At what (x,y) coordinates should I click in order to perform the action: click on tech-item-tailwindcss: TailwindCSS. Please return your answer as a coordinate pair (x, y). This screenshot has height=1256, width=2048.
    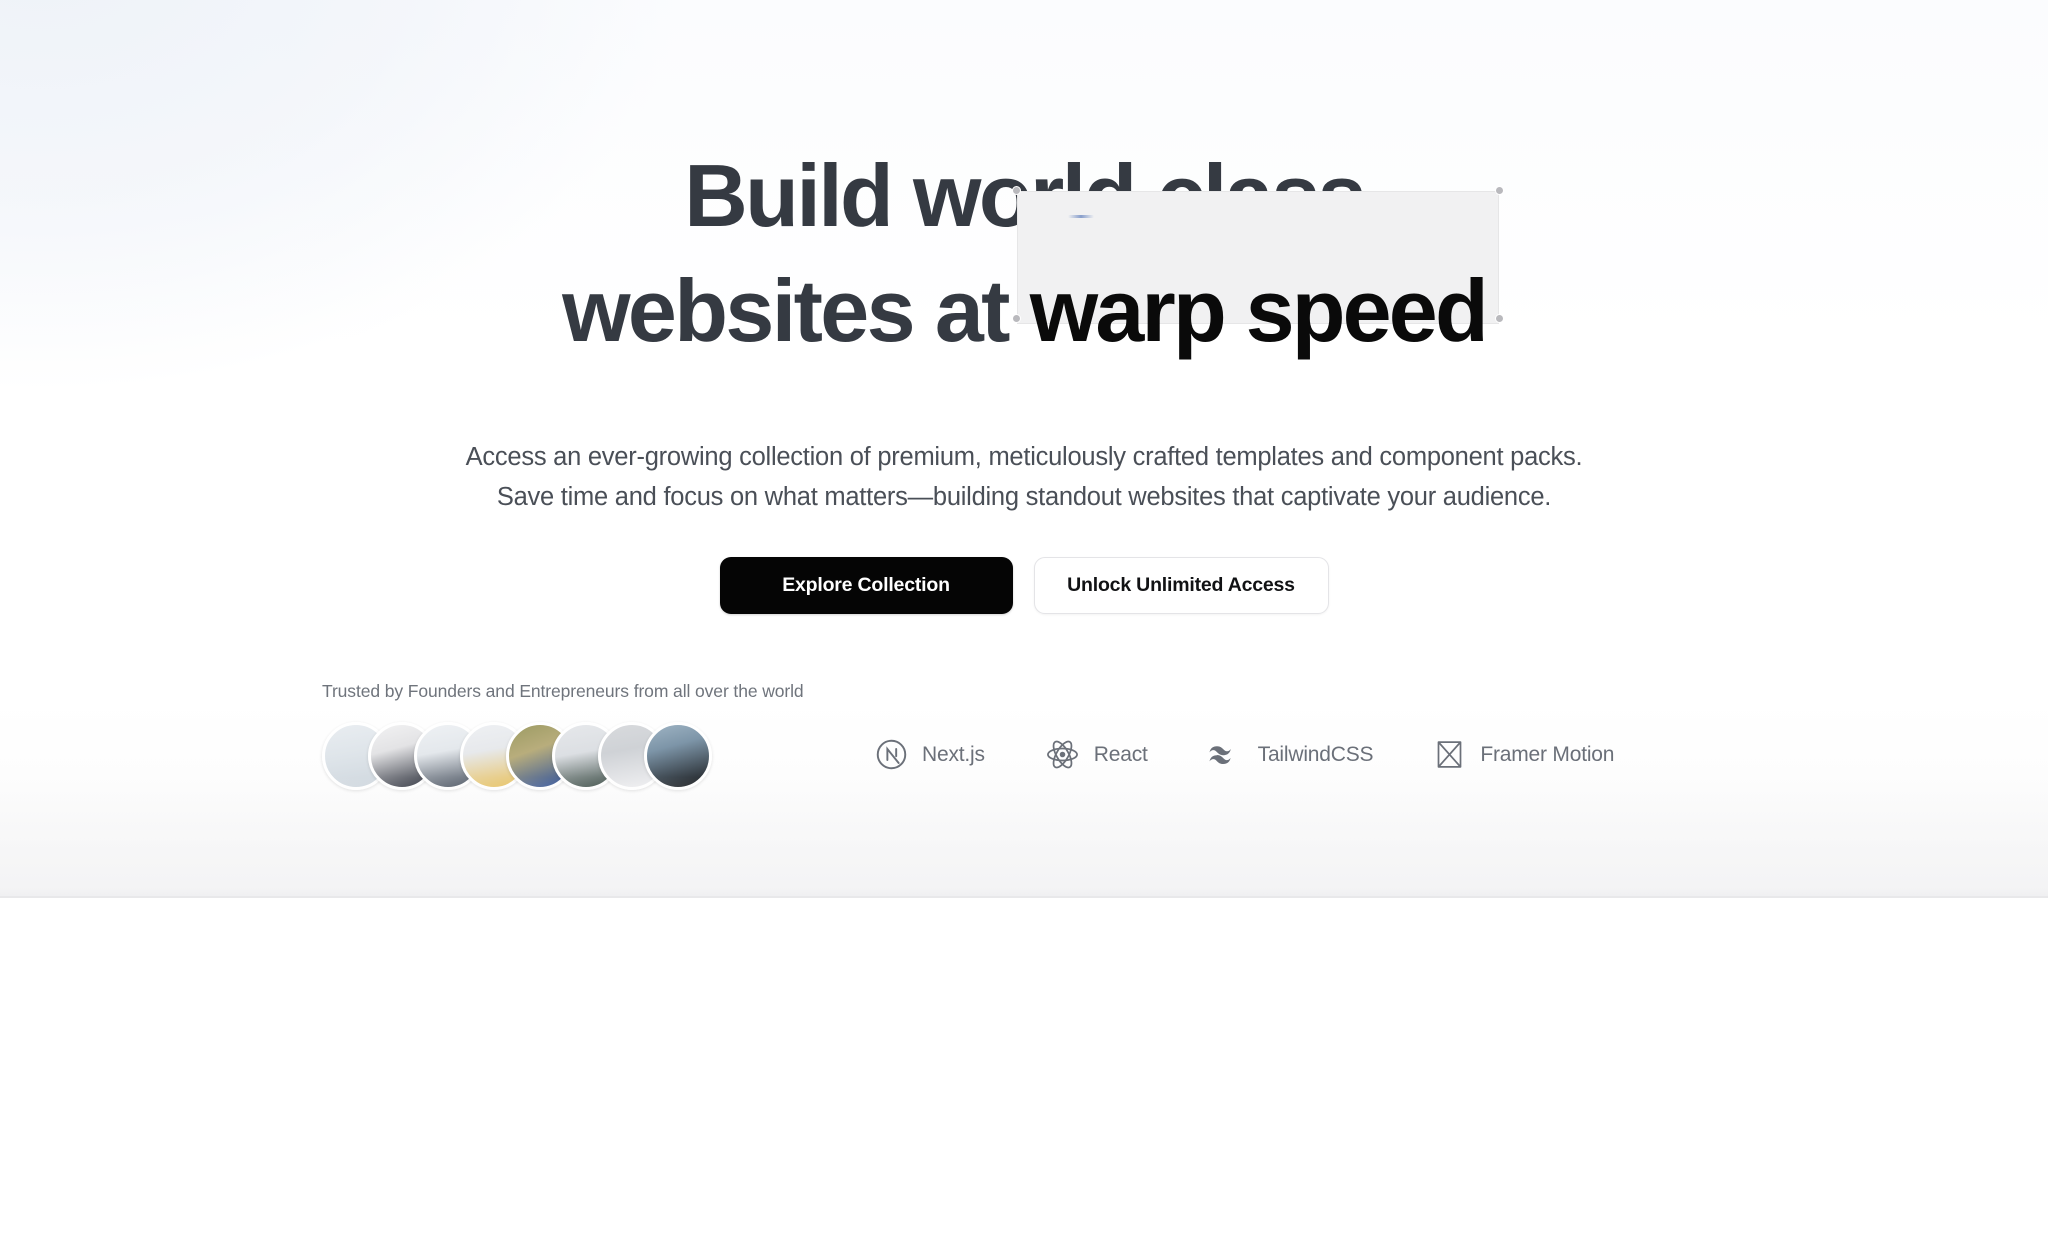
    Looking at the image, I should click on (1291, 755).